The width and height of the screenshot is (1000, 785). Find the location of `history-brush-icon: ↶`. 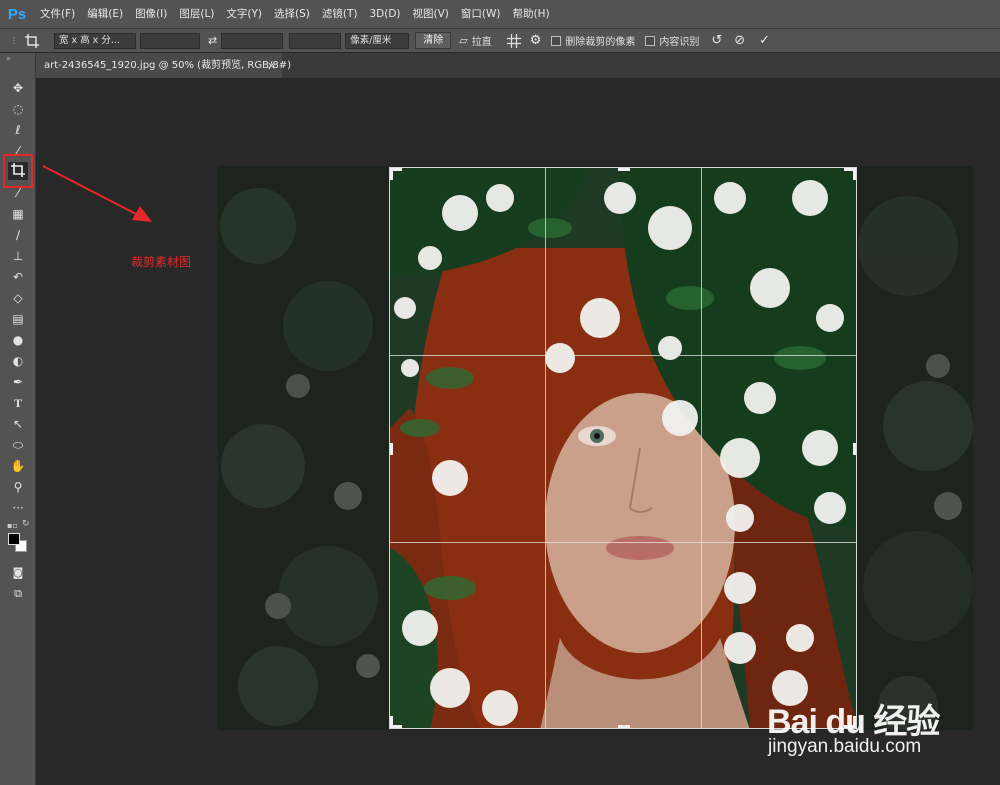

history-brush-icon: ↶ is located at coordinates (18, 277).